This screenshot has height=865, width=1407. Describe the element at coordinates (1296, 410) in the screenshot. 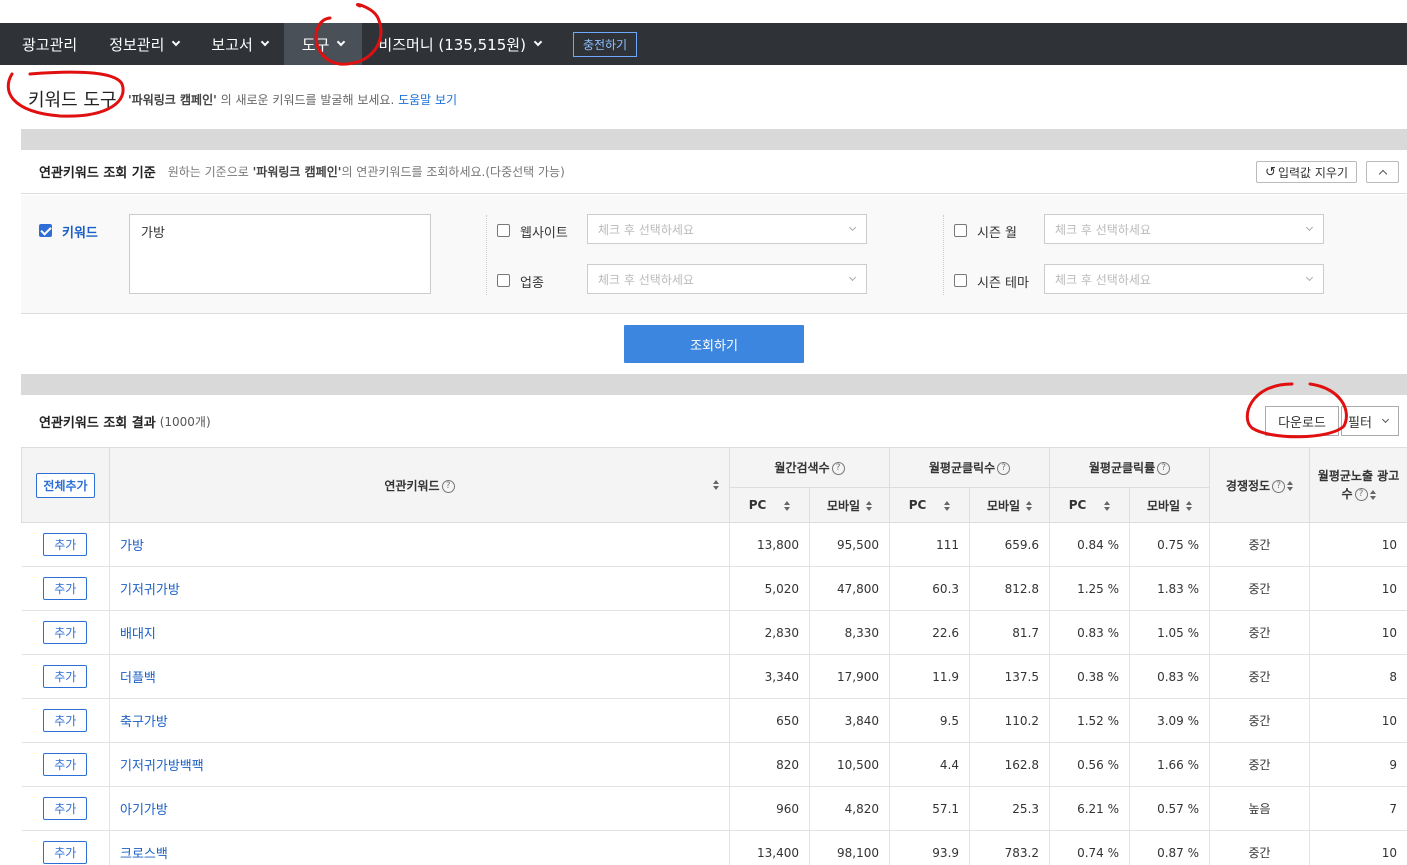

I see `annotation-circle-download` at that location.